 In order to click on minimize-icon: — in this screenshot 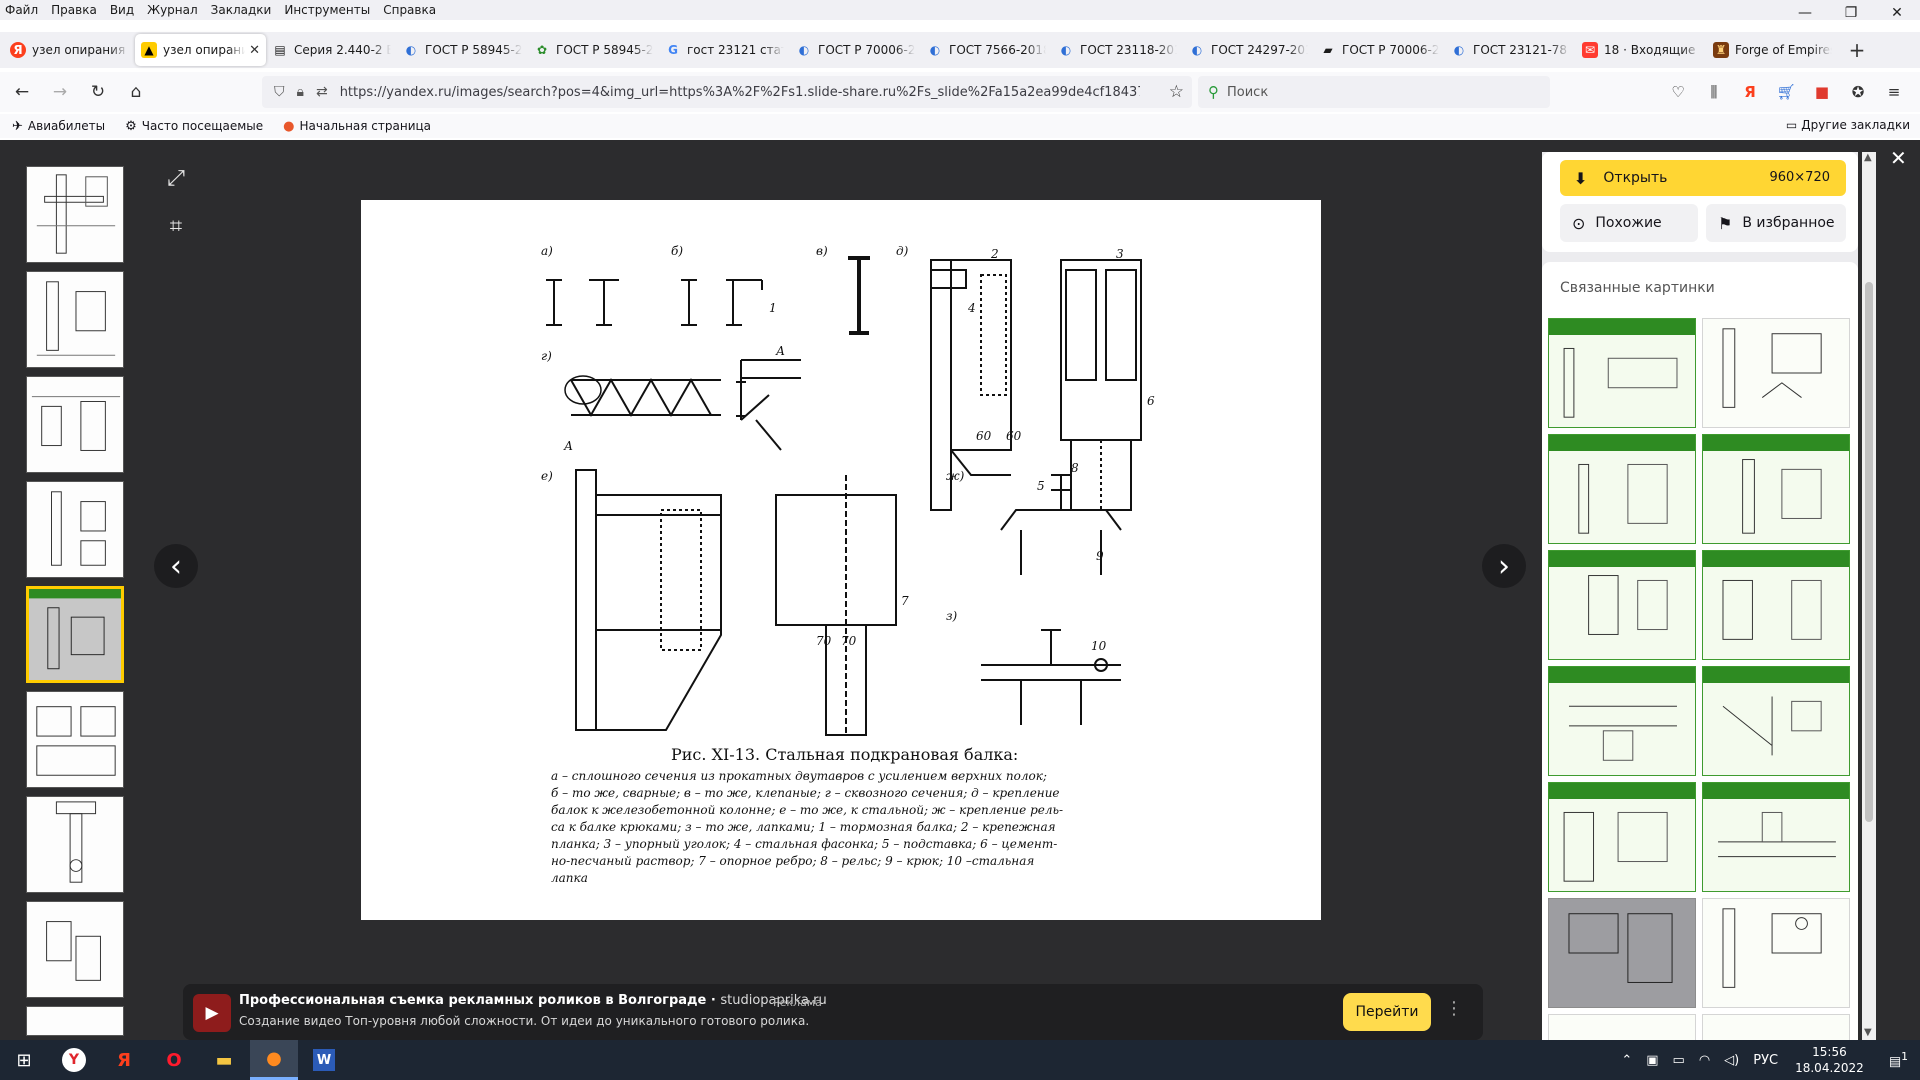, I will do `click(1805, 13)`.